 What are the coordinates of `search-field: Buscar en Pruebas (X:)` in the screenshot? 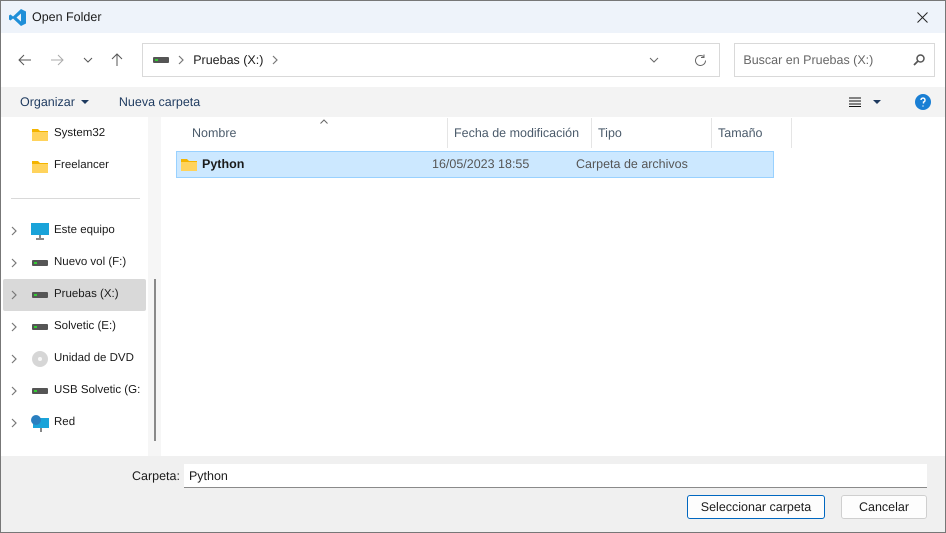 It's located at (834, 60).